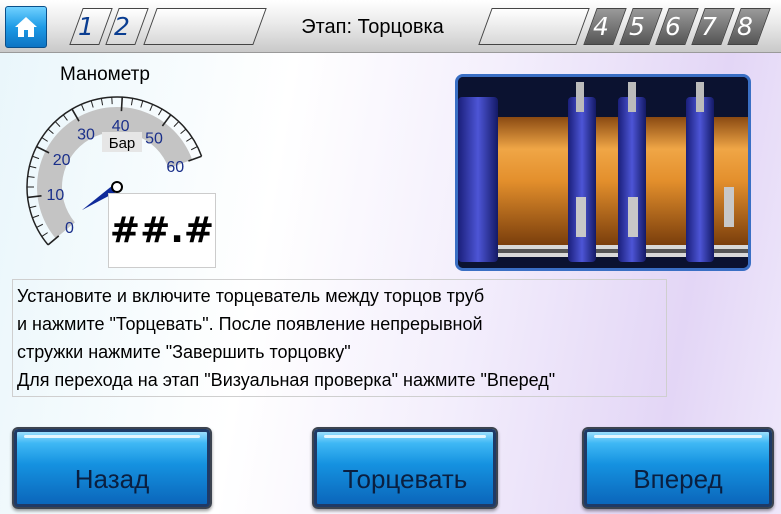 This screenshot has height=514, width=781. Describe the element at coordinates (673, 26) in the screenshot. I see `step-tab-6: 6` at that location.